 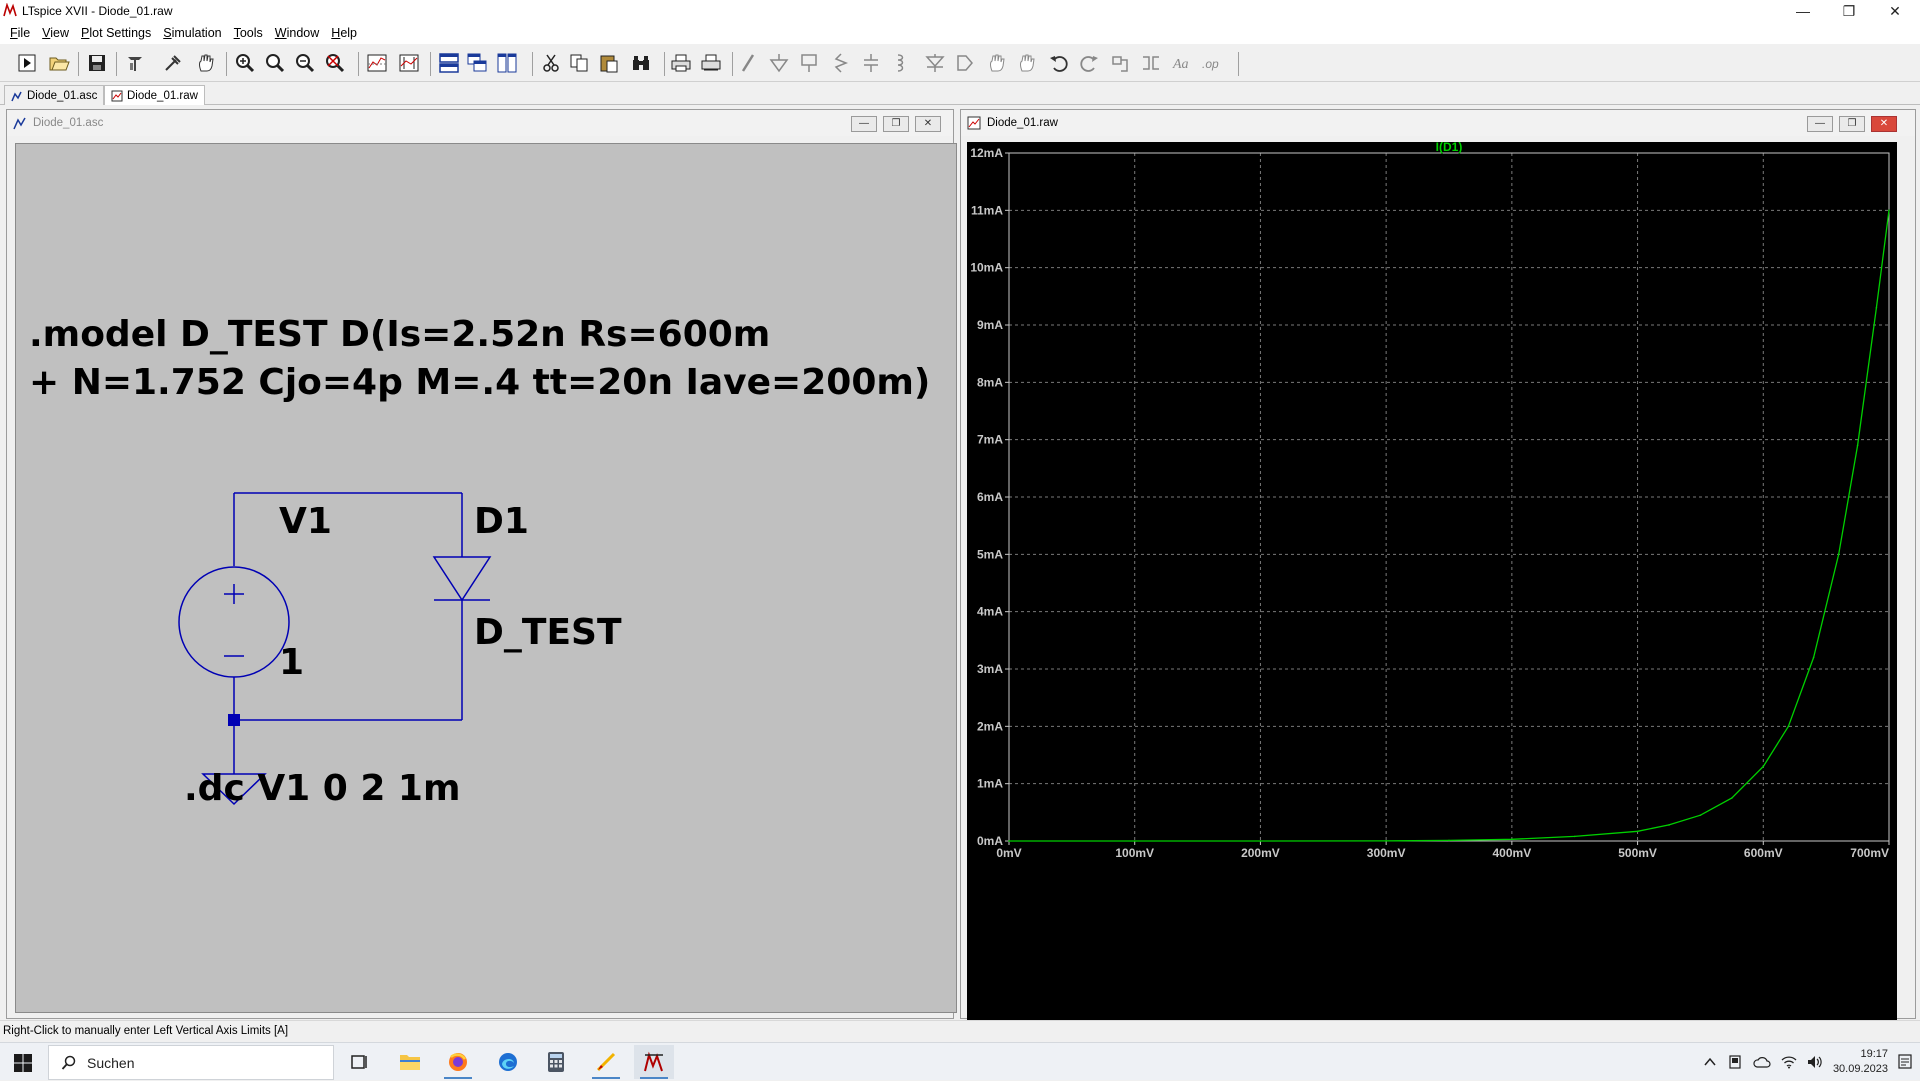 What do you see at coordinates (1710, 1062) in the screenshot?
I see `chevron-up-icon` at bounding box center [1710, 1062].